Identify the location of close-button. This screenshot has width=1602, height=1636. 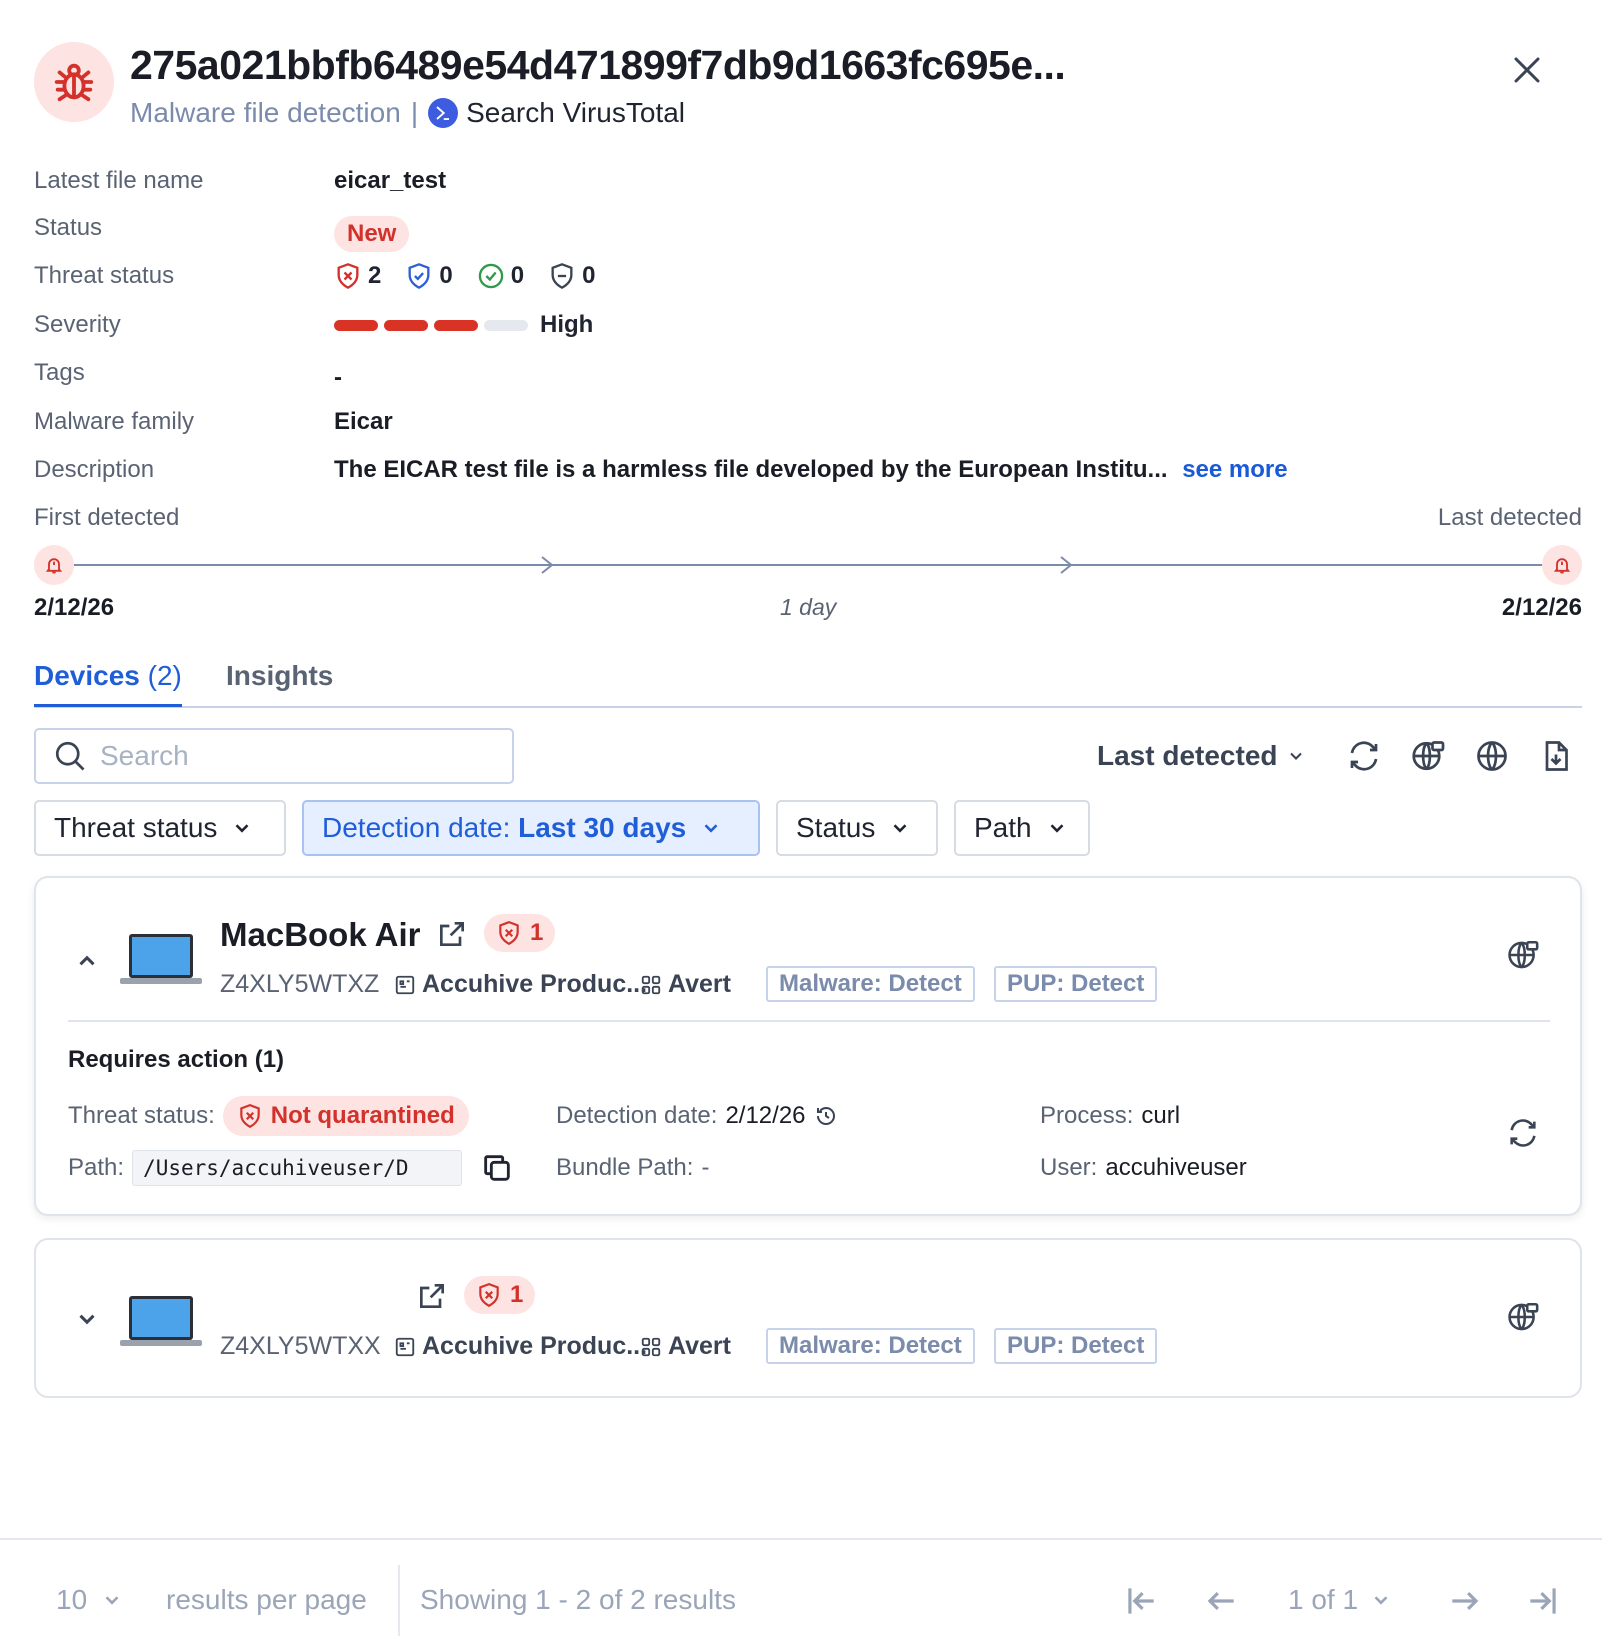
(1527, 70).